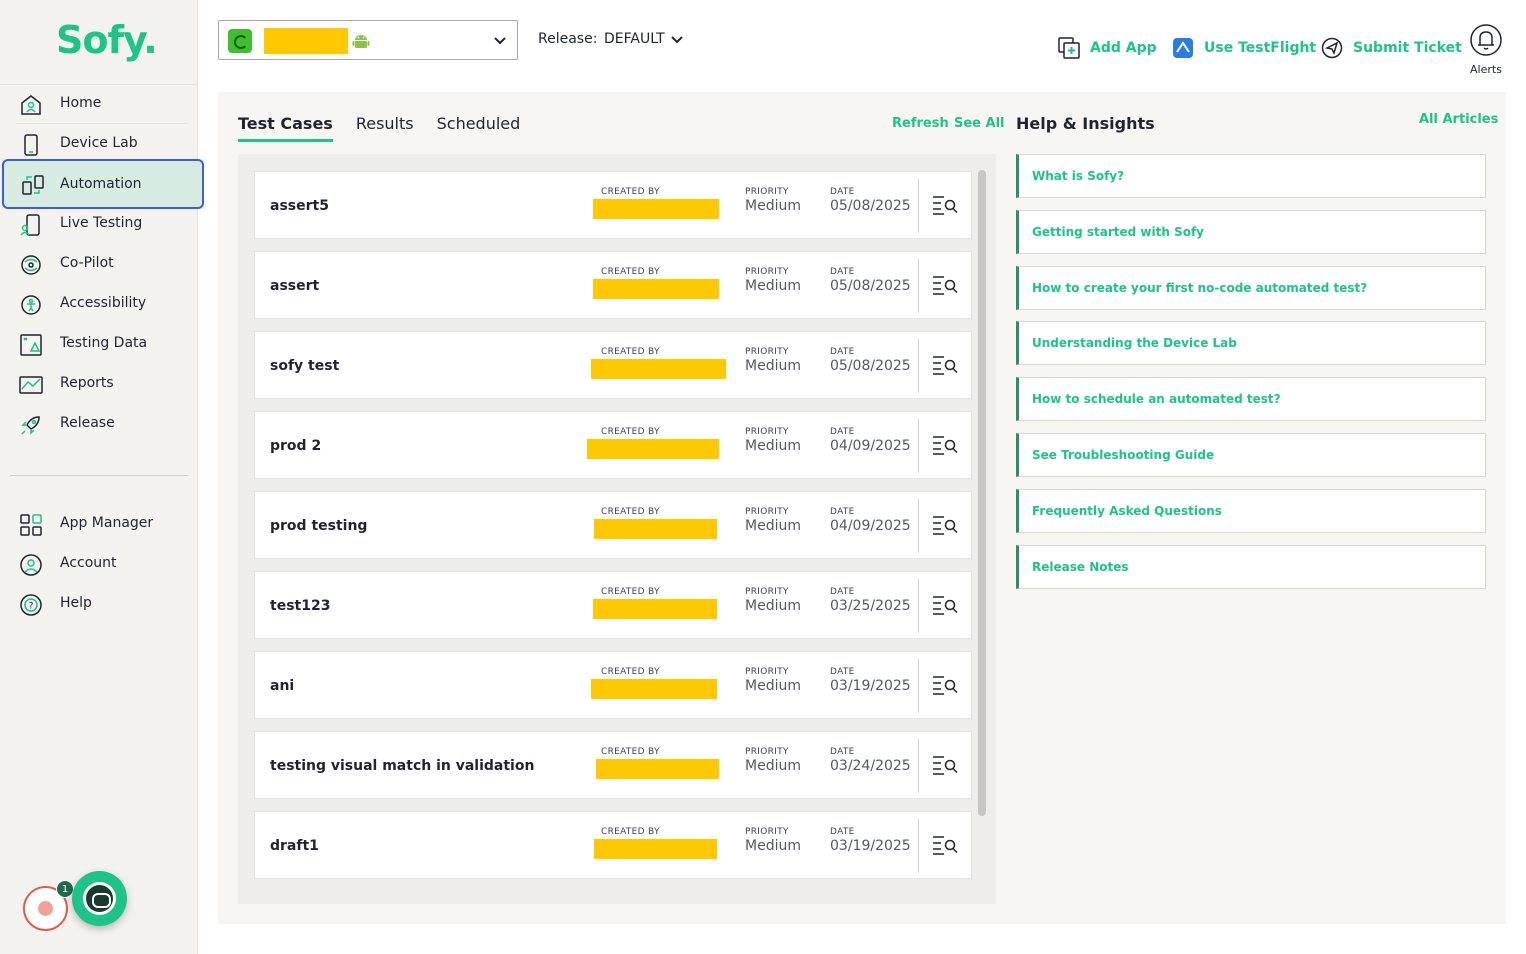 The image size is (1526, 954). What do you see at coordinates (99, 604) in the screenshot?
I see `sidebar-item-help: ? Help` at bounding box center [99, 604].